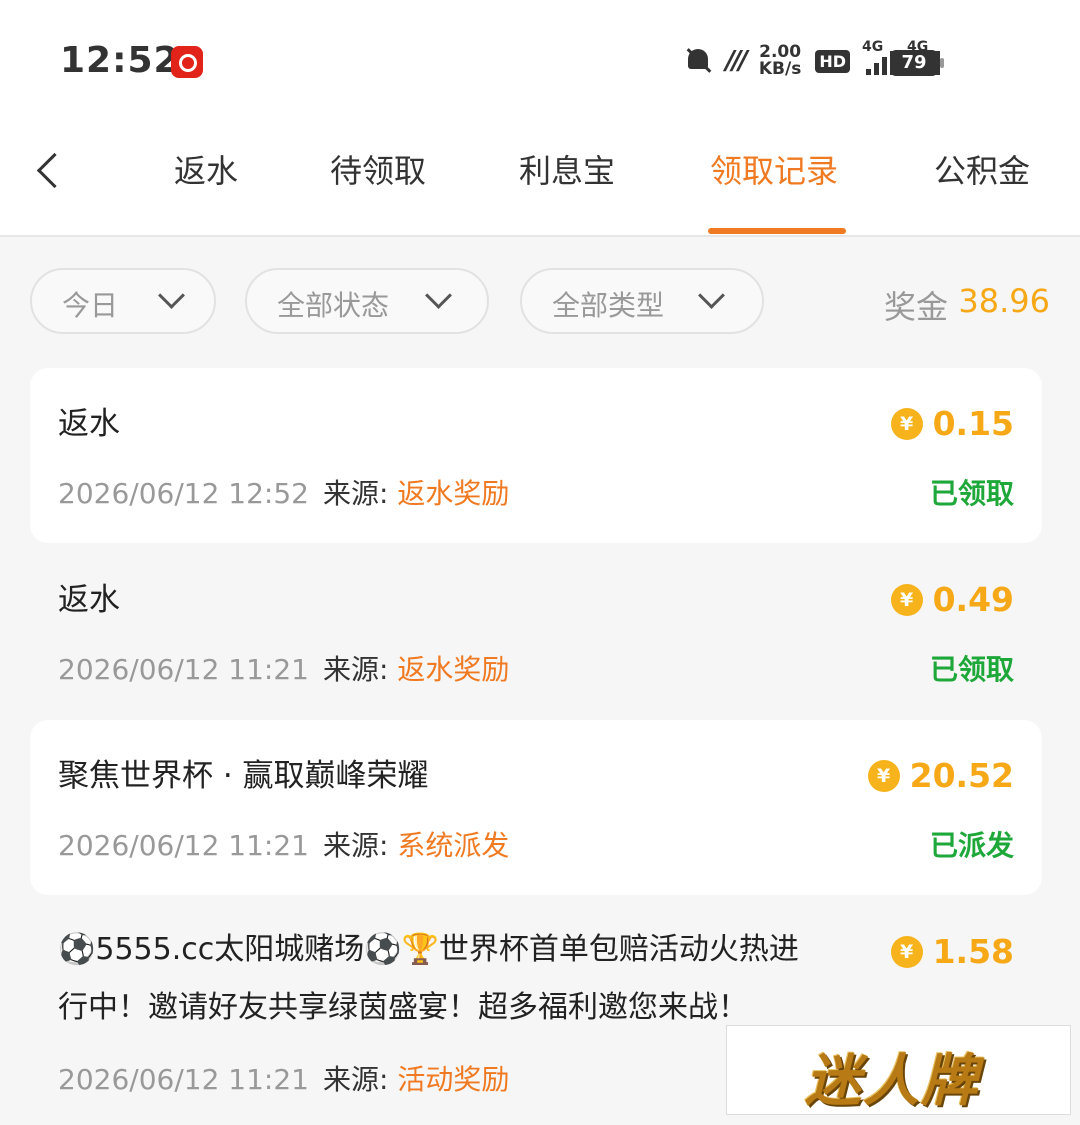 The image size is (1080, 1125). Describe the element at coordinates (284, 493) in the screenshot. I see `record-meta: 2026/06/12 12:52 来源: 返水奖励` at that location.